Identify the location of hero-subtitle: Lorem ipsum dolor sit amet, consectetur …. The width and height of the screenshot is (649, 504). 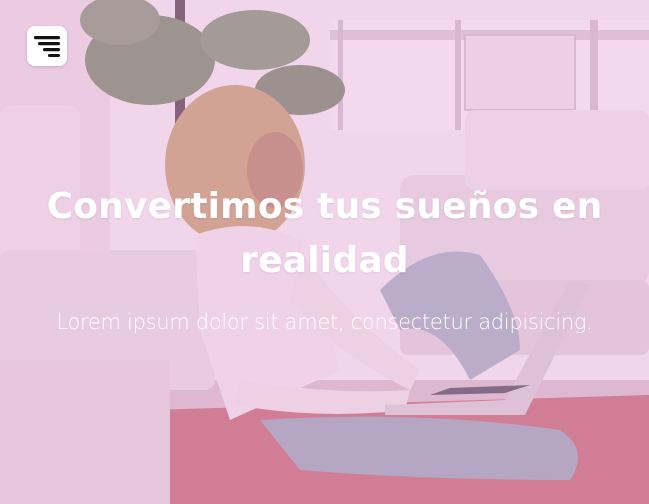
(324, 322).